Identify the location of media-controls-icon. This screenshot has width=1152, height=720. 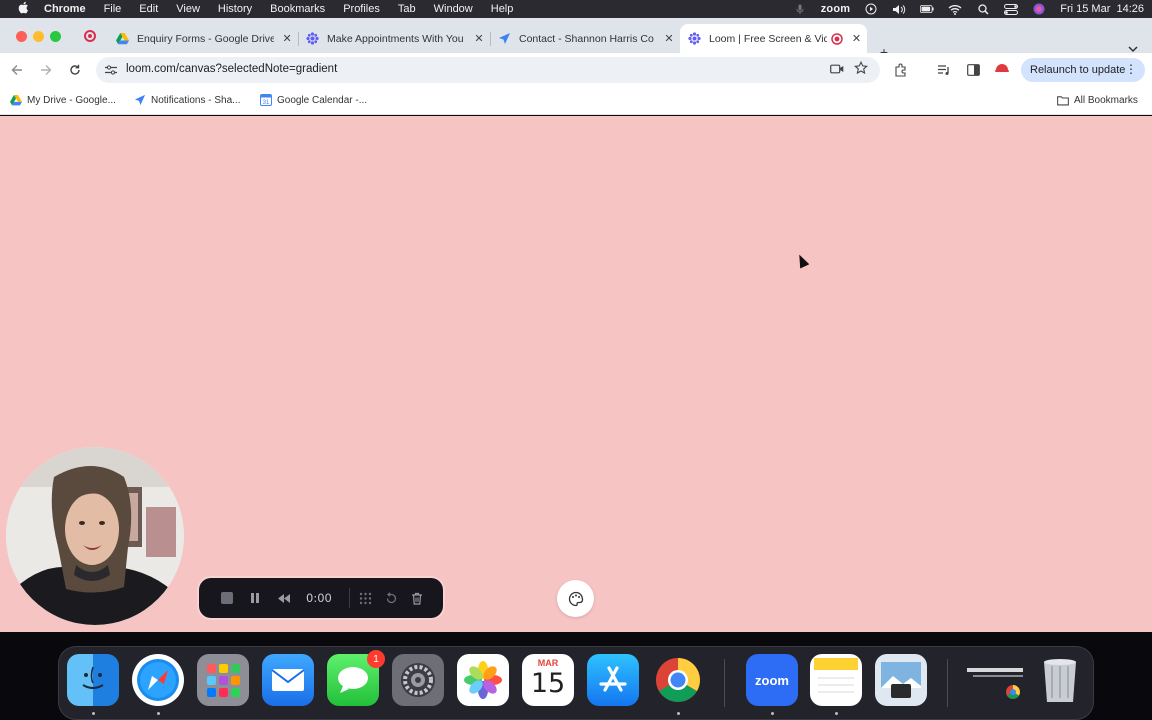
(944, 70).